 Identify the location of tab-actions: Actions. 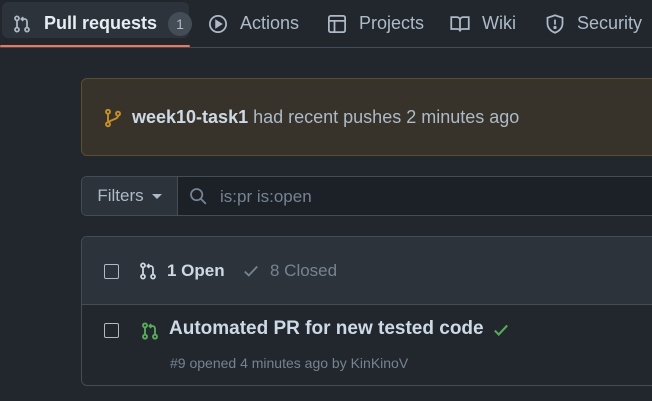
(253, 23).